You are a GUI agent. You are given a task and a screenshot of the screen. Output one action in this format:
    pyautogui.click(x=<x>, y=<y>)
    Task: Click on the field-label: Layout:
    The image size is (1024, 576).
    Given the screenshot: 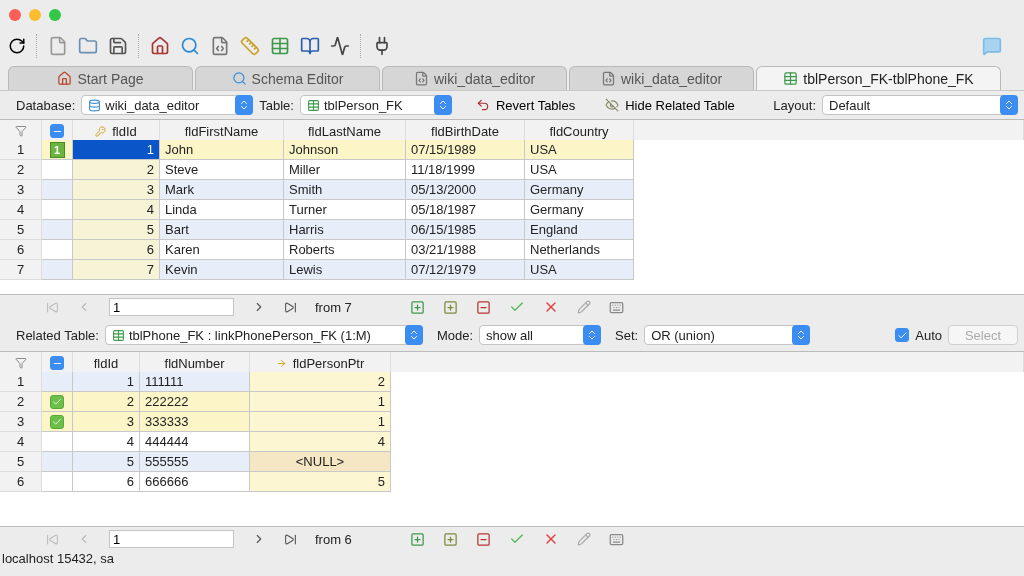 What is the action you would take?
    pyautogui.click(x=794, y=105)
    